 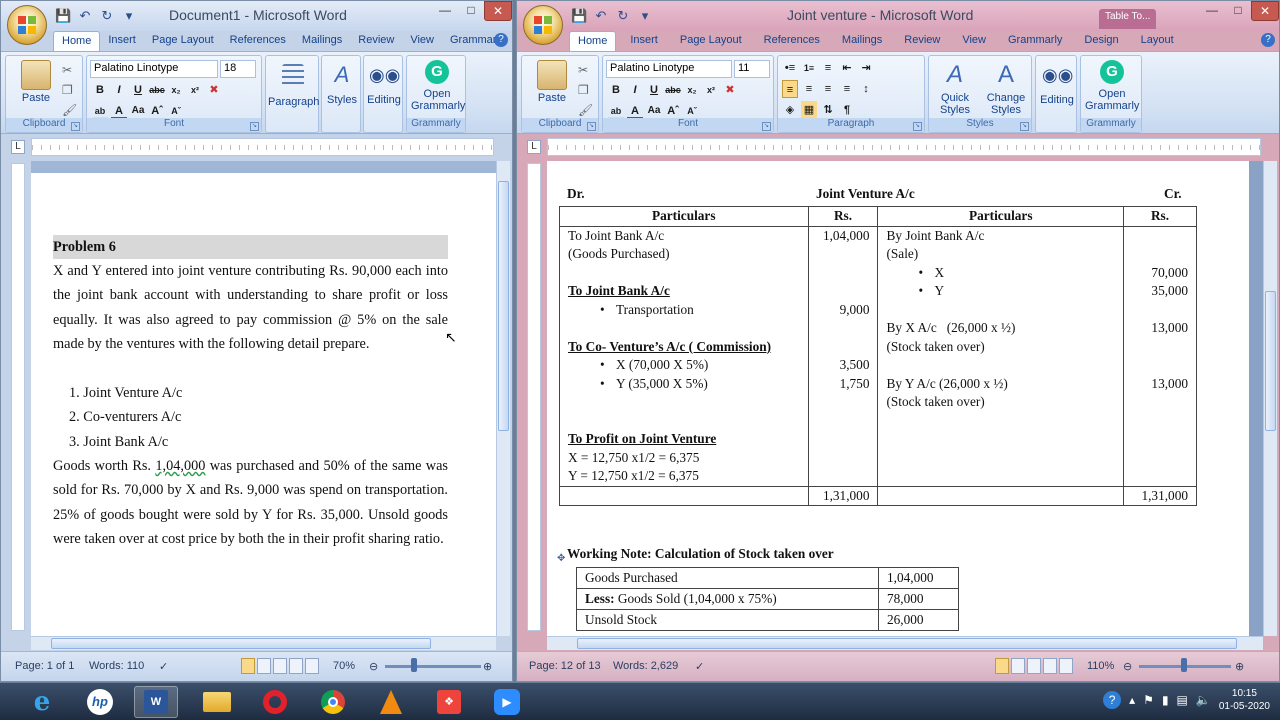 What do you see at coordinates (1265, 11) in the screenshot?
I see `close-button: ✕` at bounding box center [1265, 11].